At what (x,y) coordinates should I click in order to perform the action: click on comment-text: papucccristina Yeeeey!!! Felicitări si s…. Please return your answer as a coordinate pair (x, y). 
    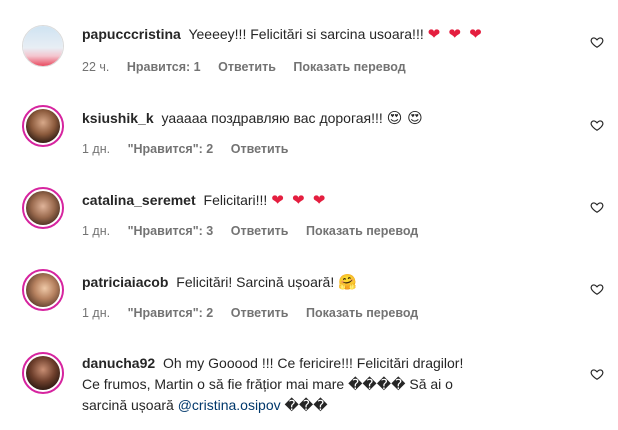
    Looking at the image, I should click on (322, 34).